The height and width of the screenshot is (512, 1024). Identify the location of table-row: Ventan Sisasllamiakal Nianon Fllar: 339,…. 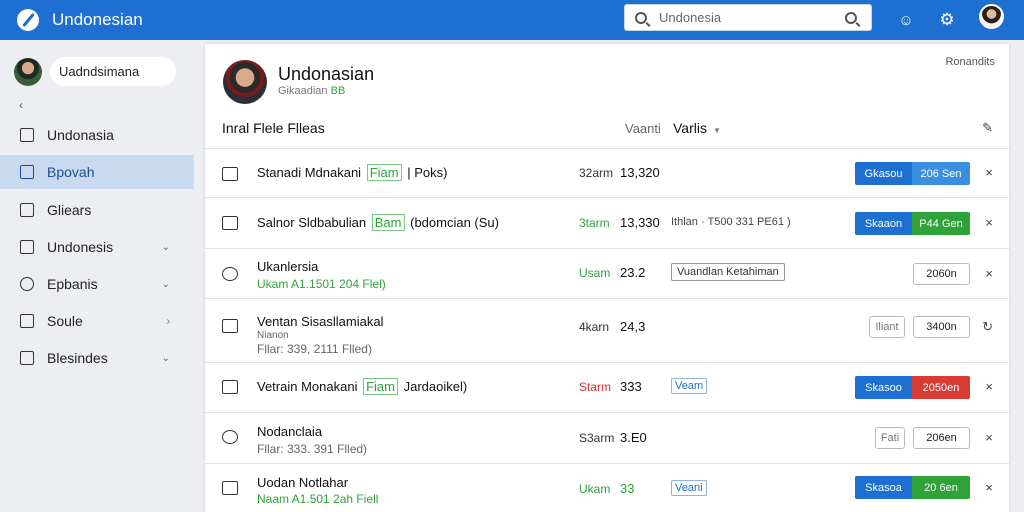
(607, 330).